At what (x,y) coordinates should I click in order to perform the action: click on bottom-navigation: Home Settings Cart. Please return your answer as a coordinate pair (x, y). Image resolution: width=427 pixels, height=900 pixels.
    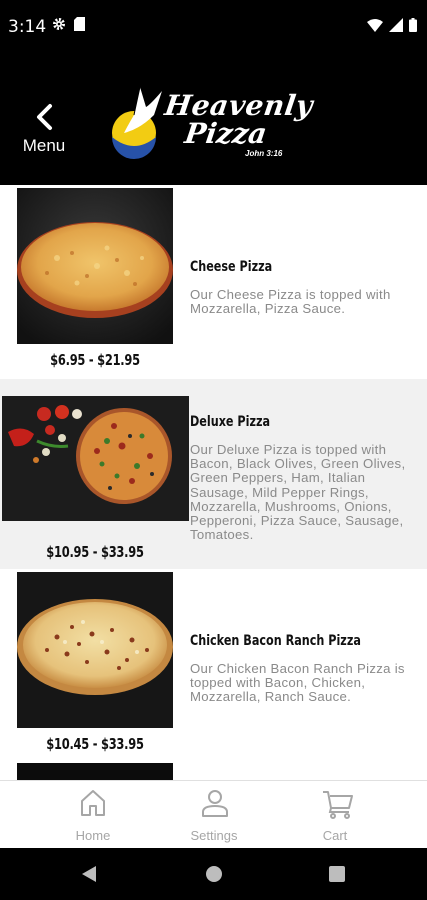
    Looking at the image, I should click on (213, 814).